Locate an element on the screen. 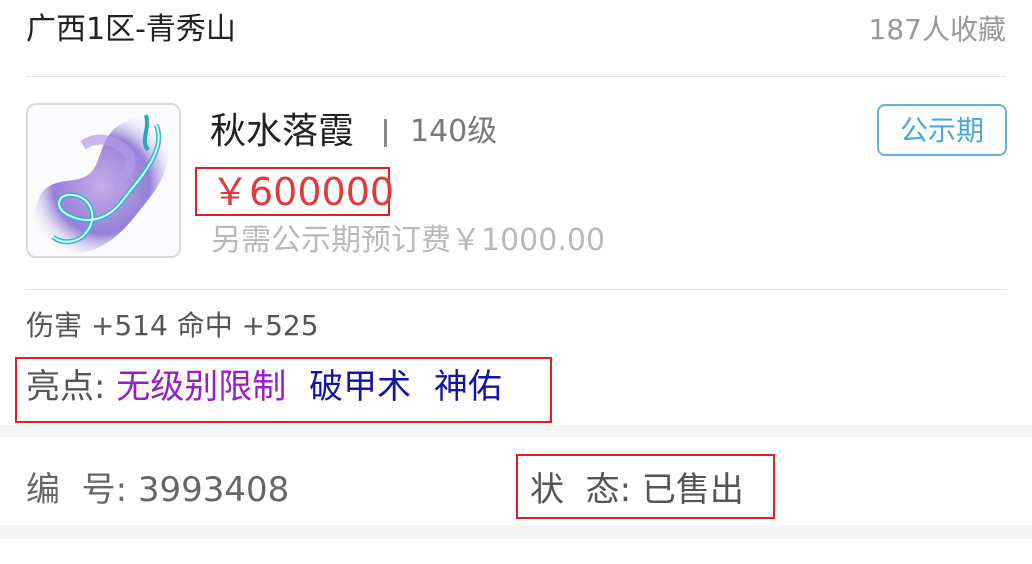 This screenshot has width=1032, height=564. item-stats: 伤害 +514 命中 +525 is located at coordinates (172, 325).